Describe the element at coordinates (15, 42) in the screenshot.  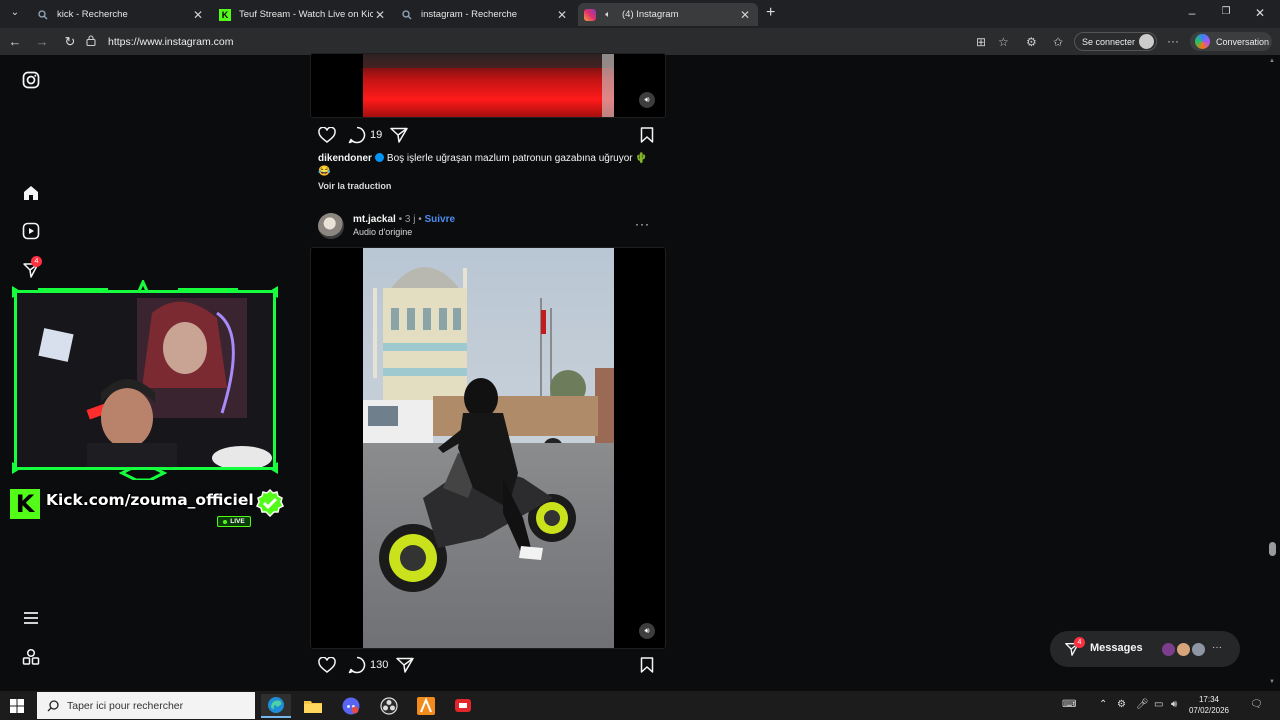
I see `back-arrow-icon: ←` at that location.